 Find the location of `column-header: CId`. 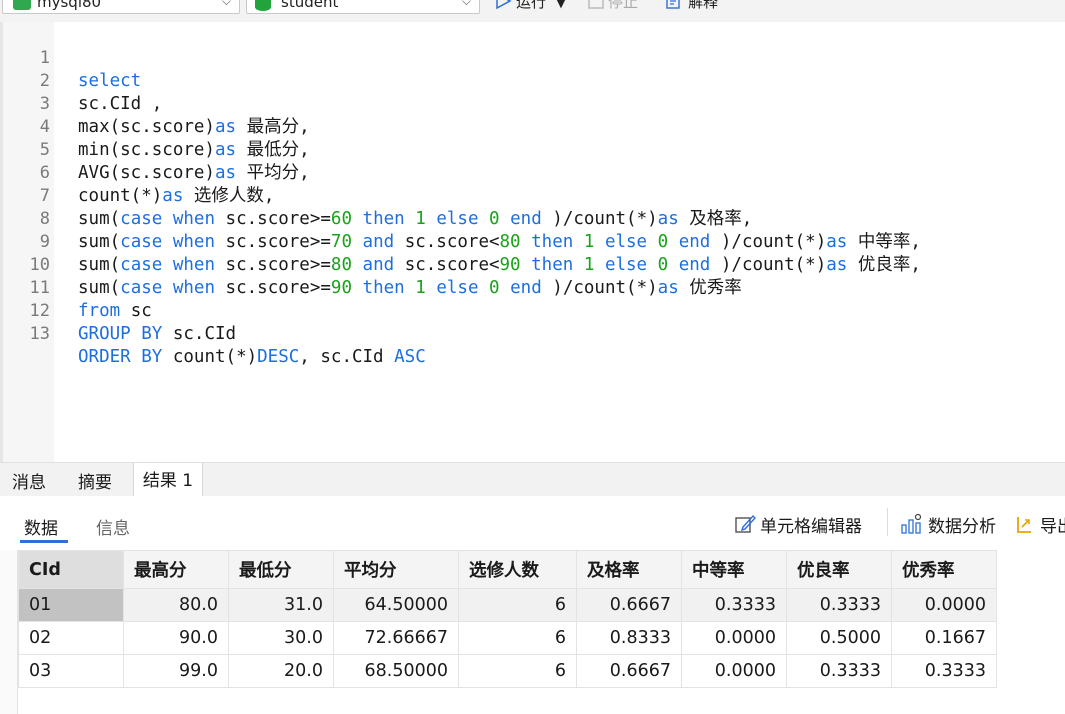

column-header: CId is located at coordinates (71, 569).